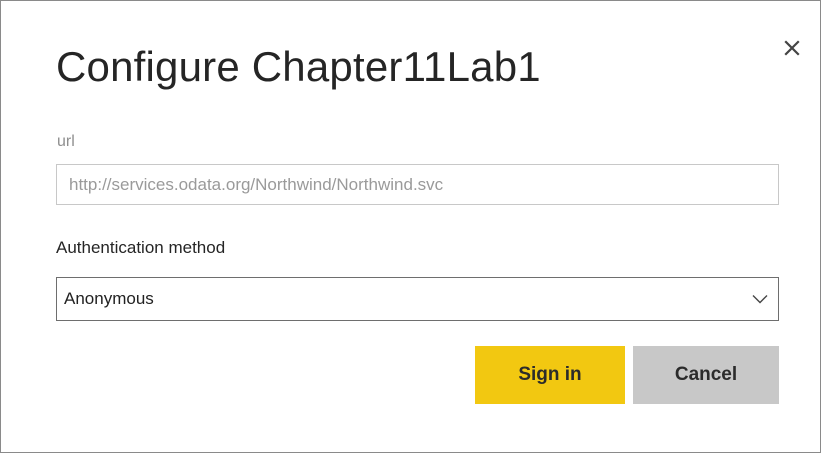 Image resolution: width=821 pixels, height=453 pixels. I want to click on url-input, so click(417, 184).